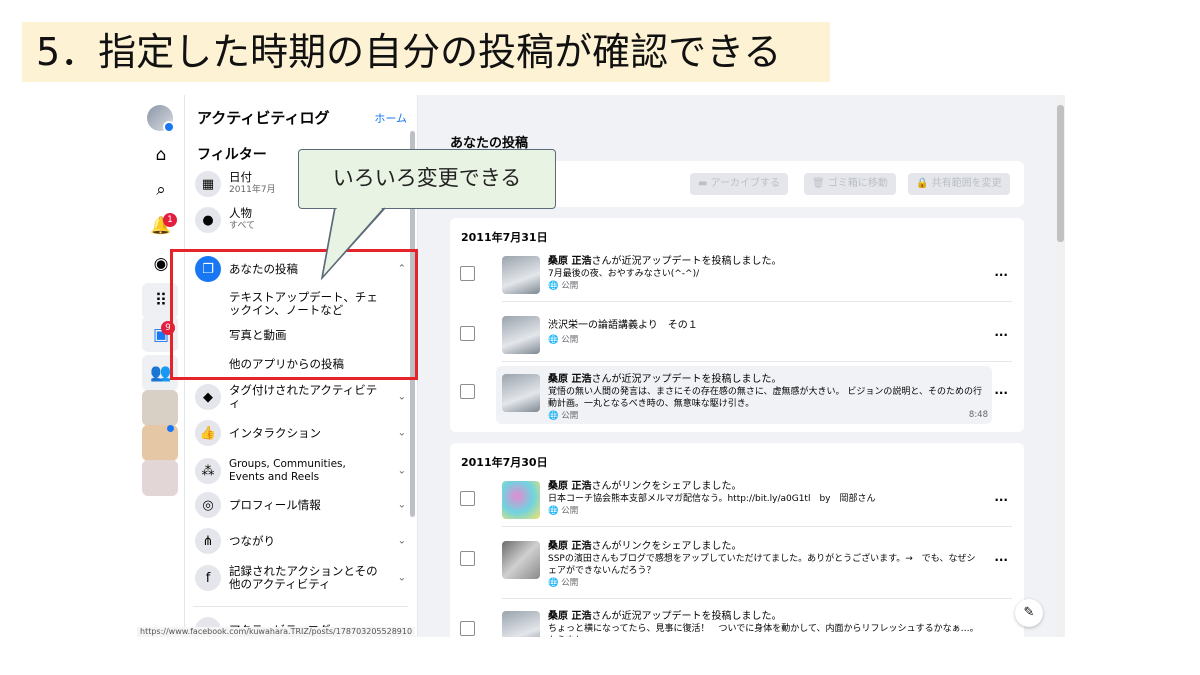 The height and width of the screenshot is (675, 1200). Describe the element at coordinates (208, 541) in the screenshot. I see `connections-icon: ⋔` at that location.